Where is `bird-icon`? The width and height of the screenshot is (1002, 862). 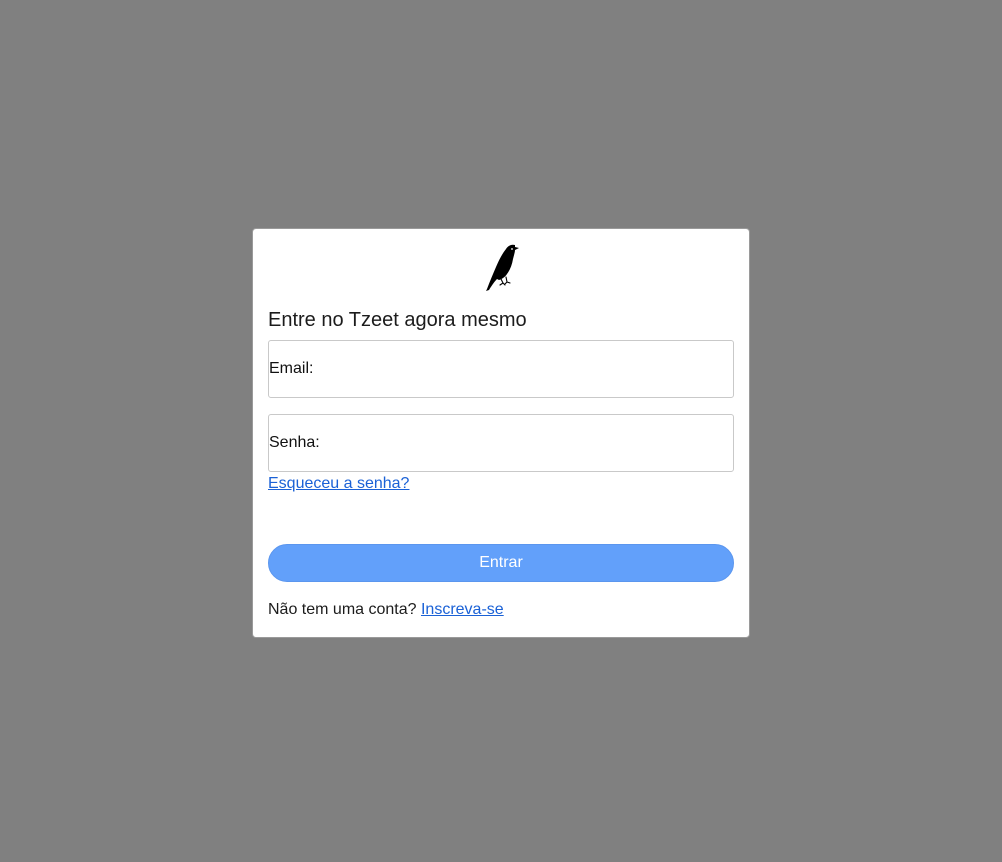
bird-icon is located at coordinates (502, 269).